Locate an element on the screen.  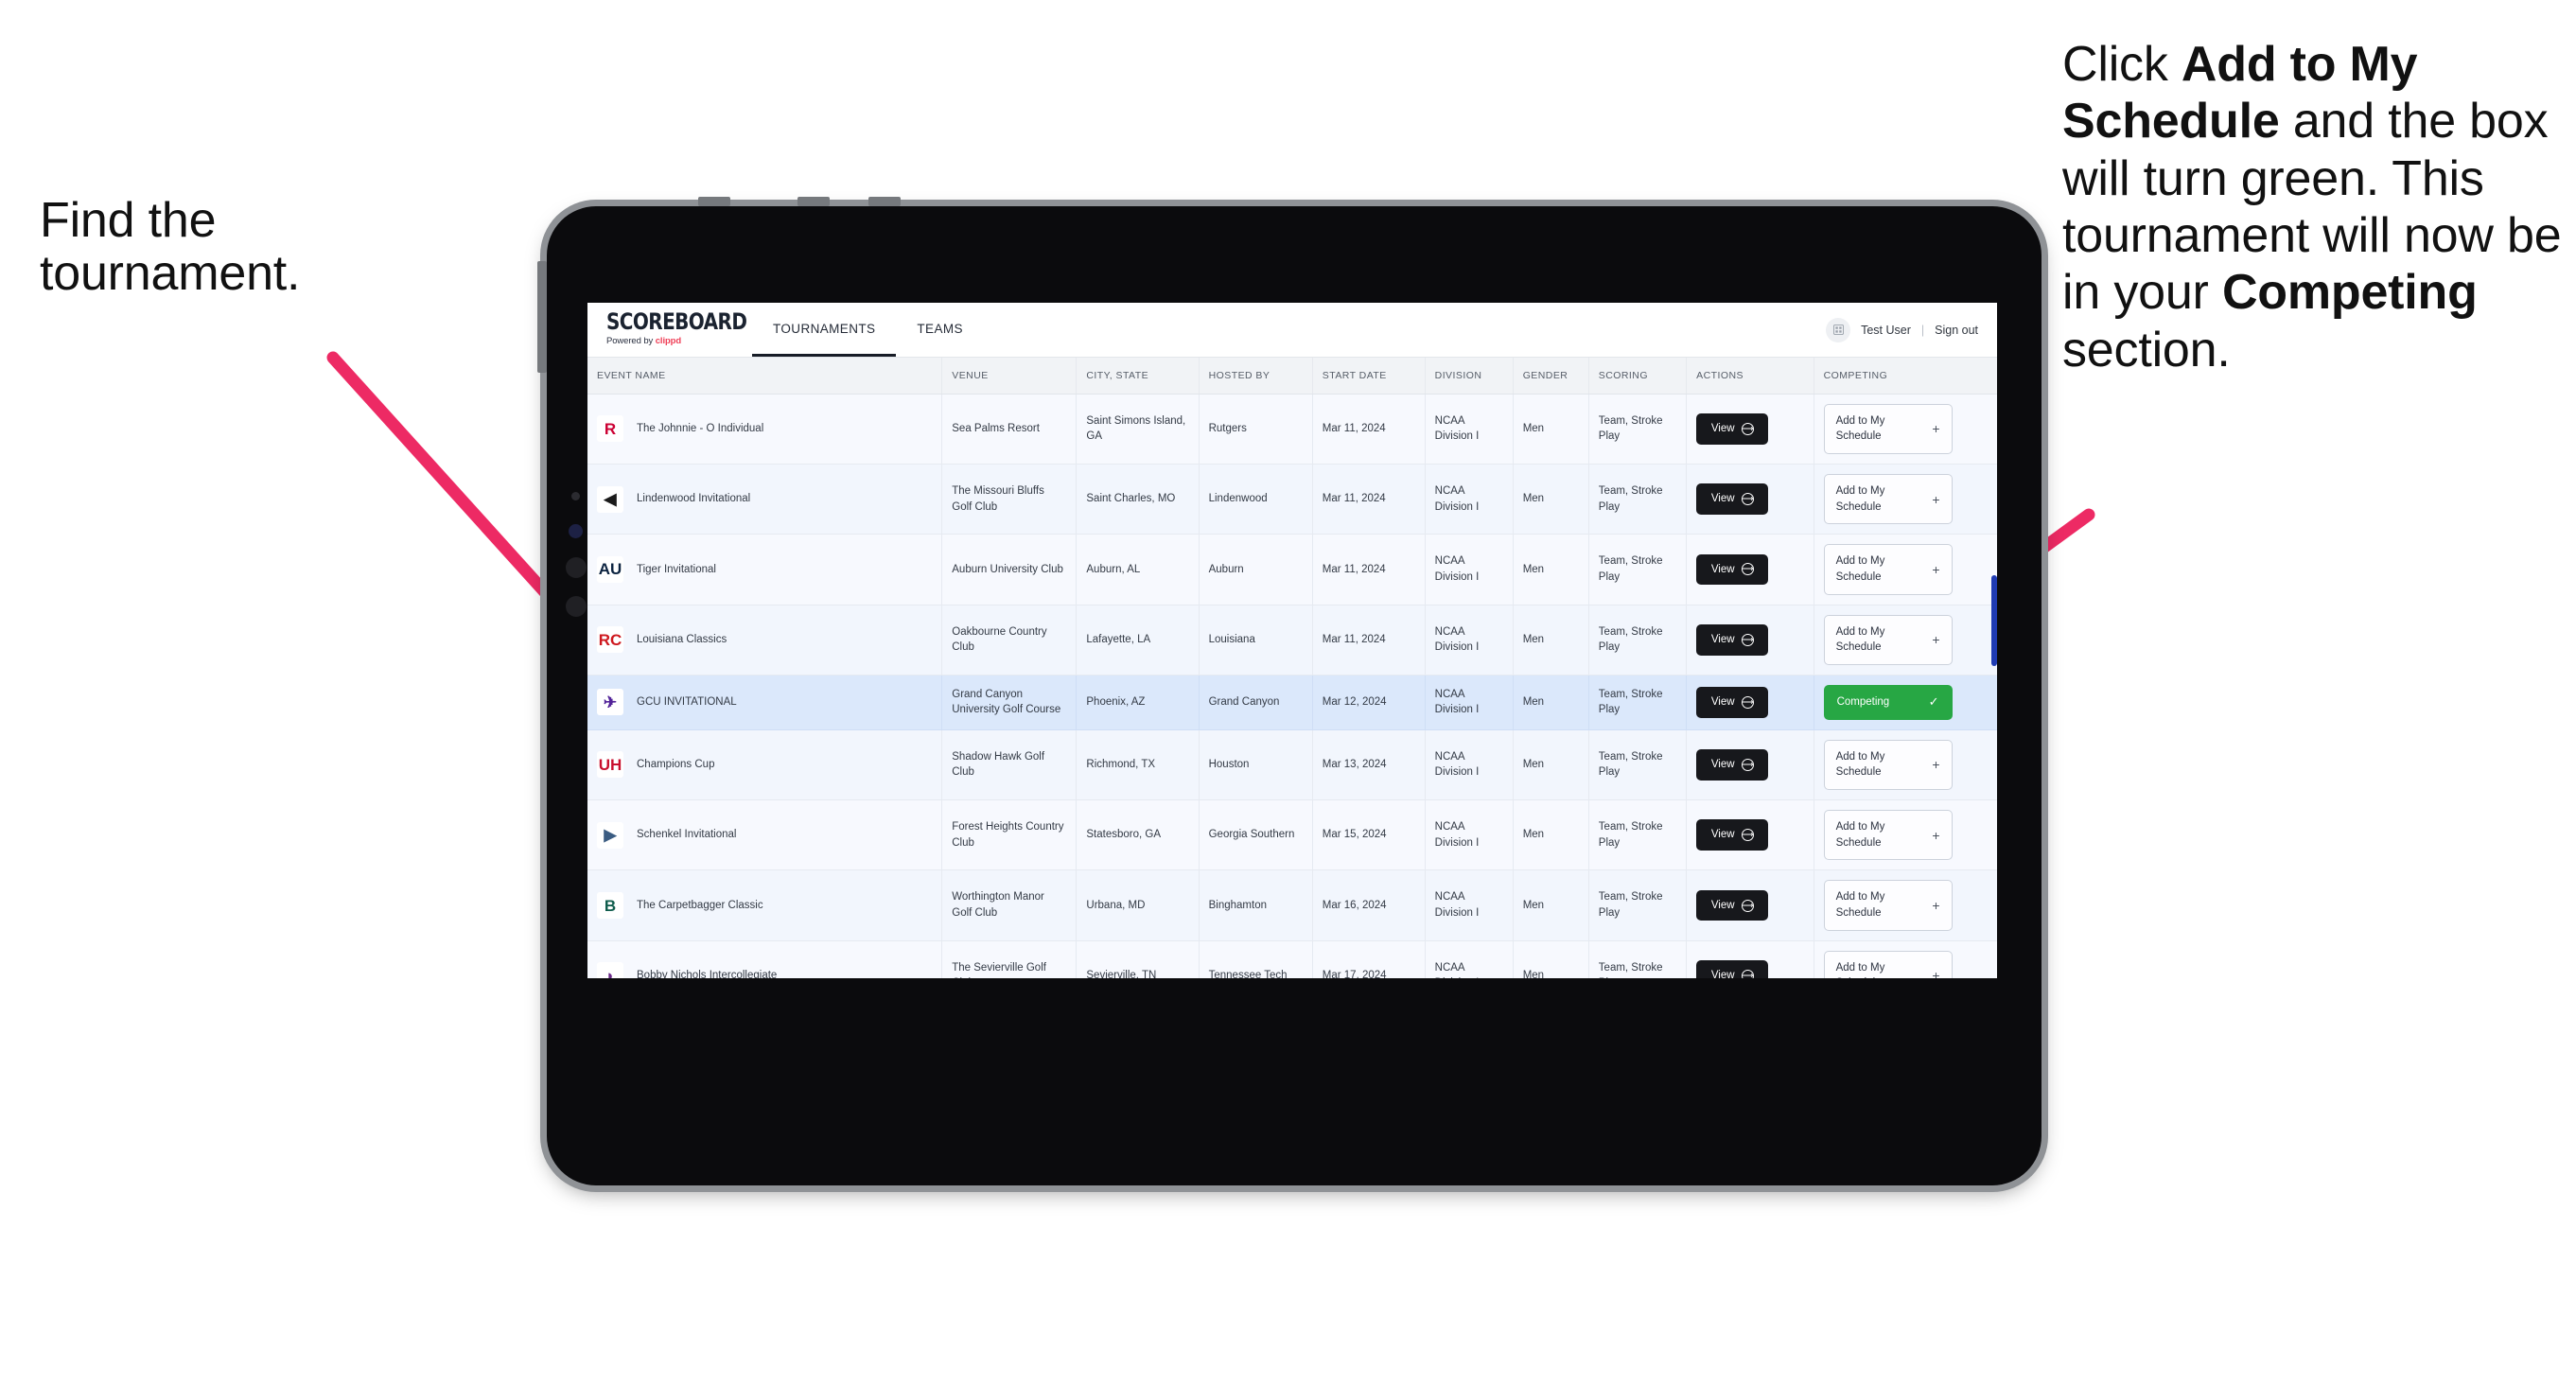
houston-uh-logo: UH is located at coordinates (610, 765).